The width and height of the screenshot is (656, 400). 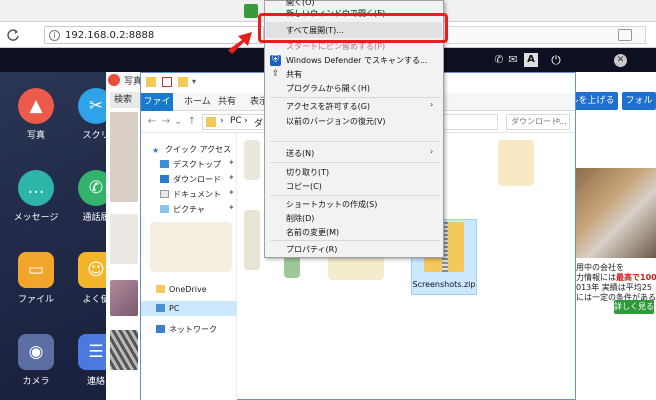 I want to click on nav-label: ネットワーク, so click(x=193, y=329).